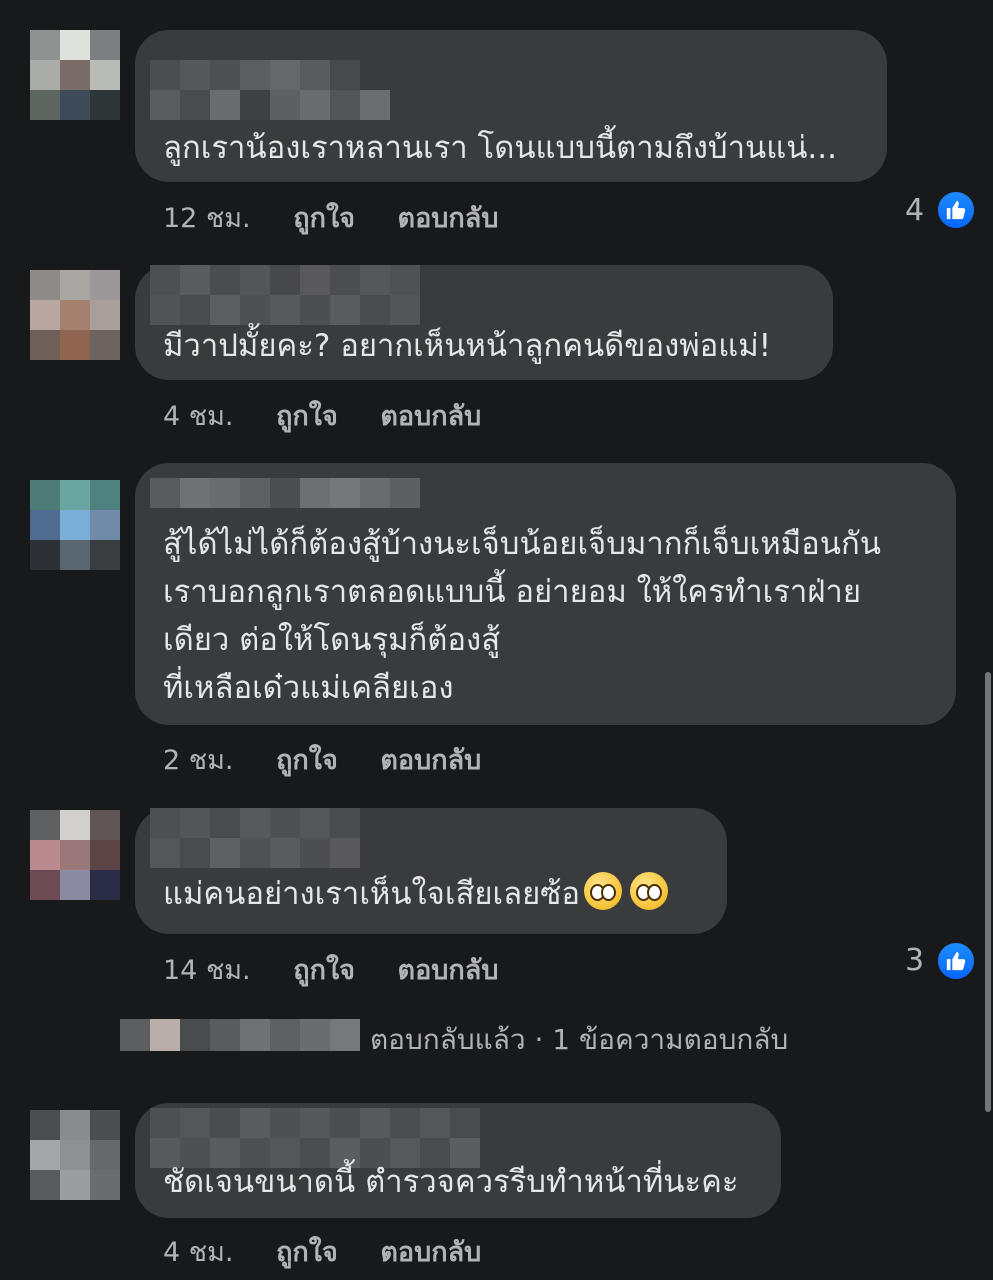 The height and width of the screenshot is (1280, 993). I want to click on comment-time: 14 ชม., so click(207, 970).